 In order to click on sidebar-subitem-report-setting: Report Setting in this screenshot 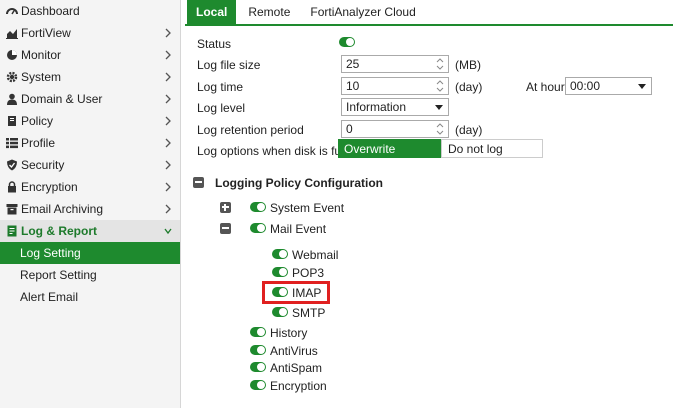, I will do `click(90, 275)`.